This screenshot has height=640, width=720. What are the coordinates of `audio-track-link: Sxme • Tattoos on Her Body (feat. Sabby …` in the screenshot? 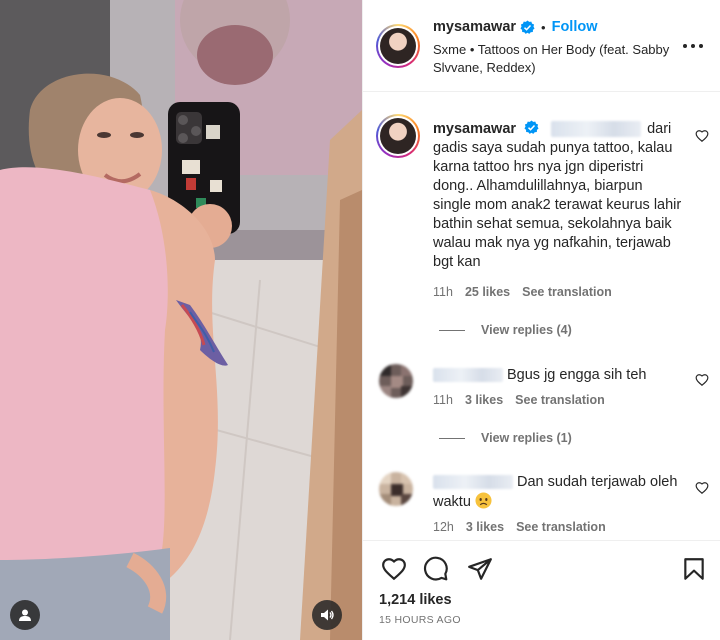 It's located at (553, 59).